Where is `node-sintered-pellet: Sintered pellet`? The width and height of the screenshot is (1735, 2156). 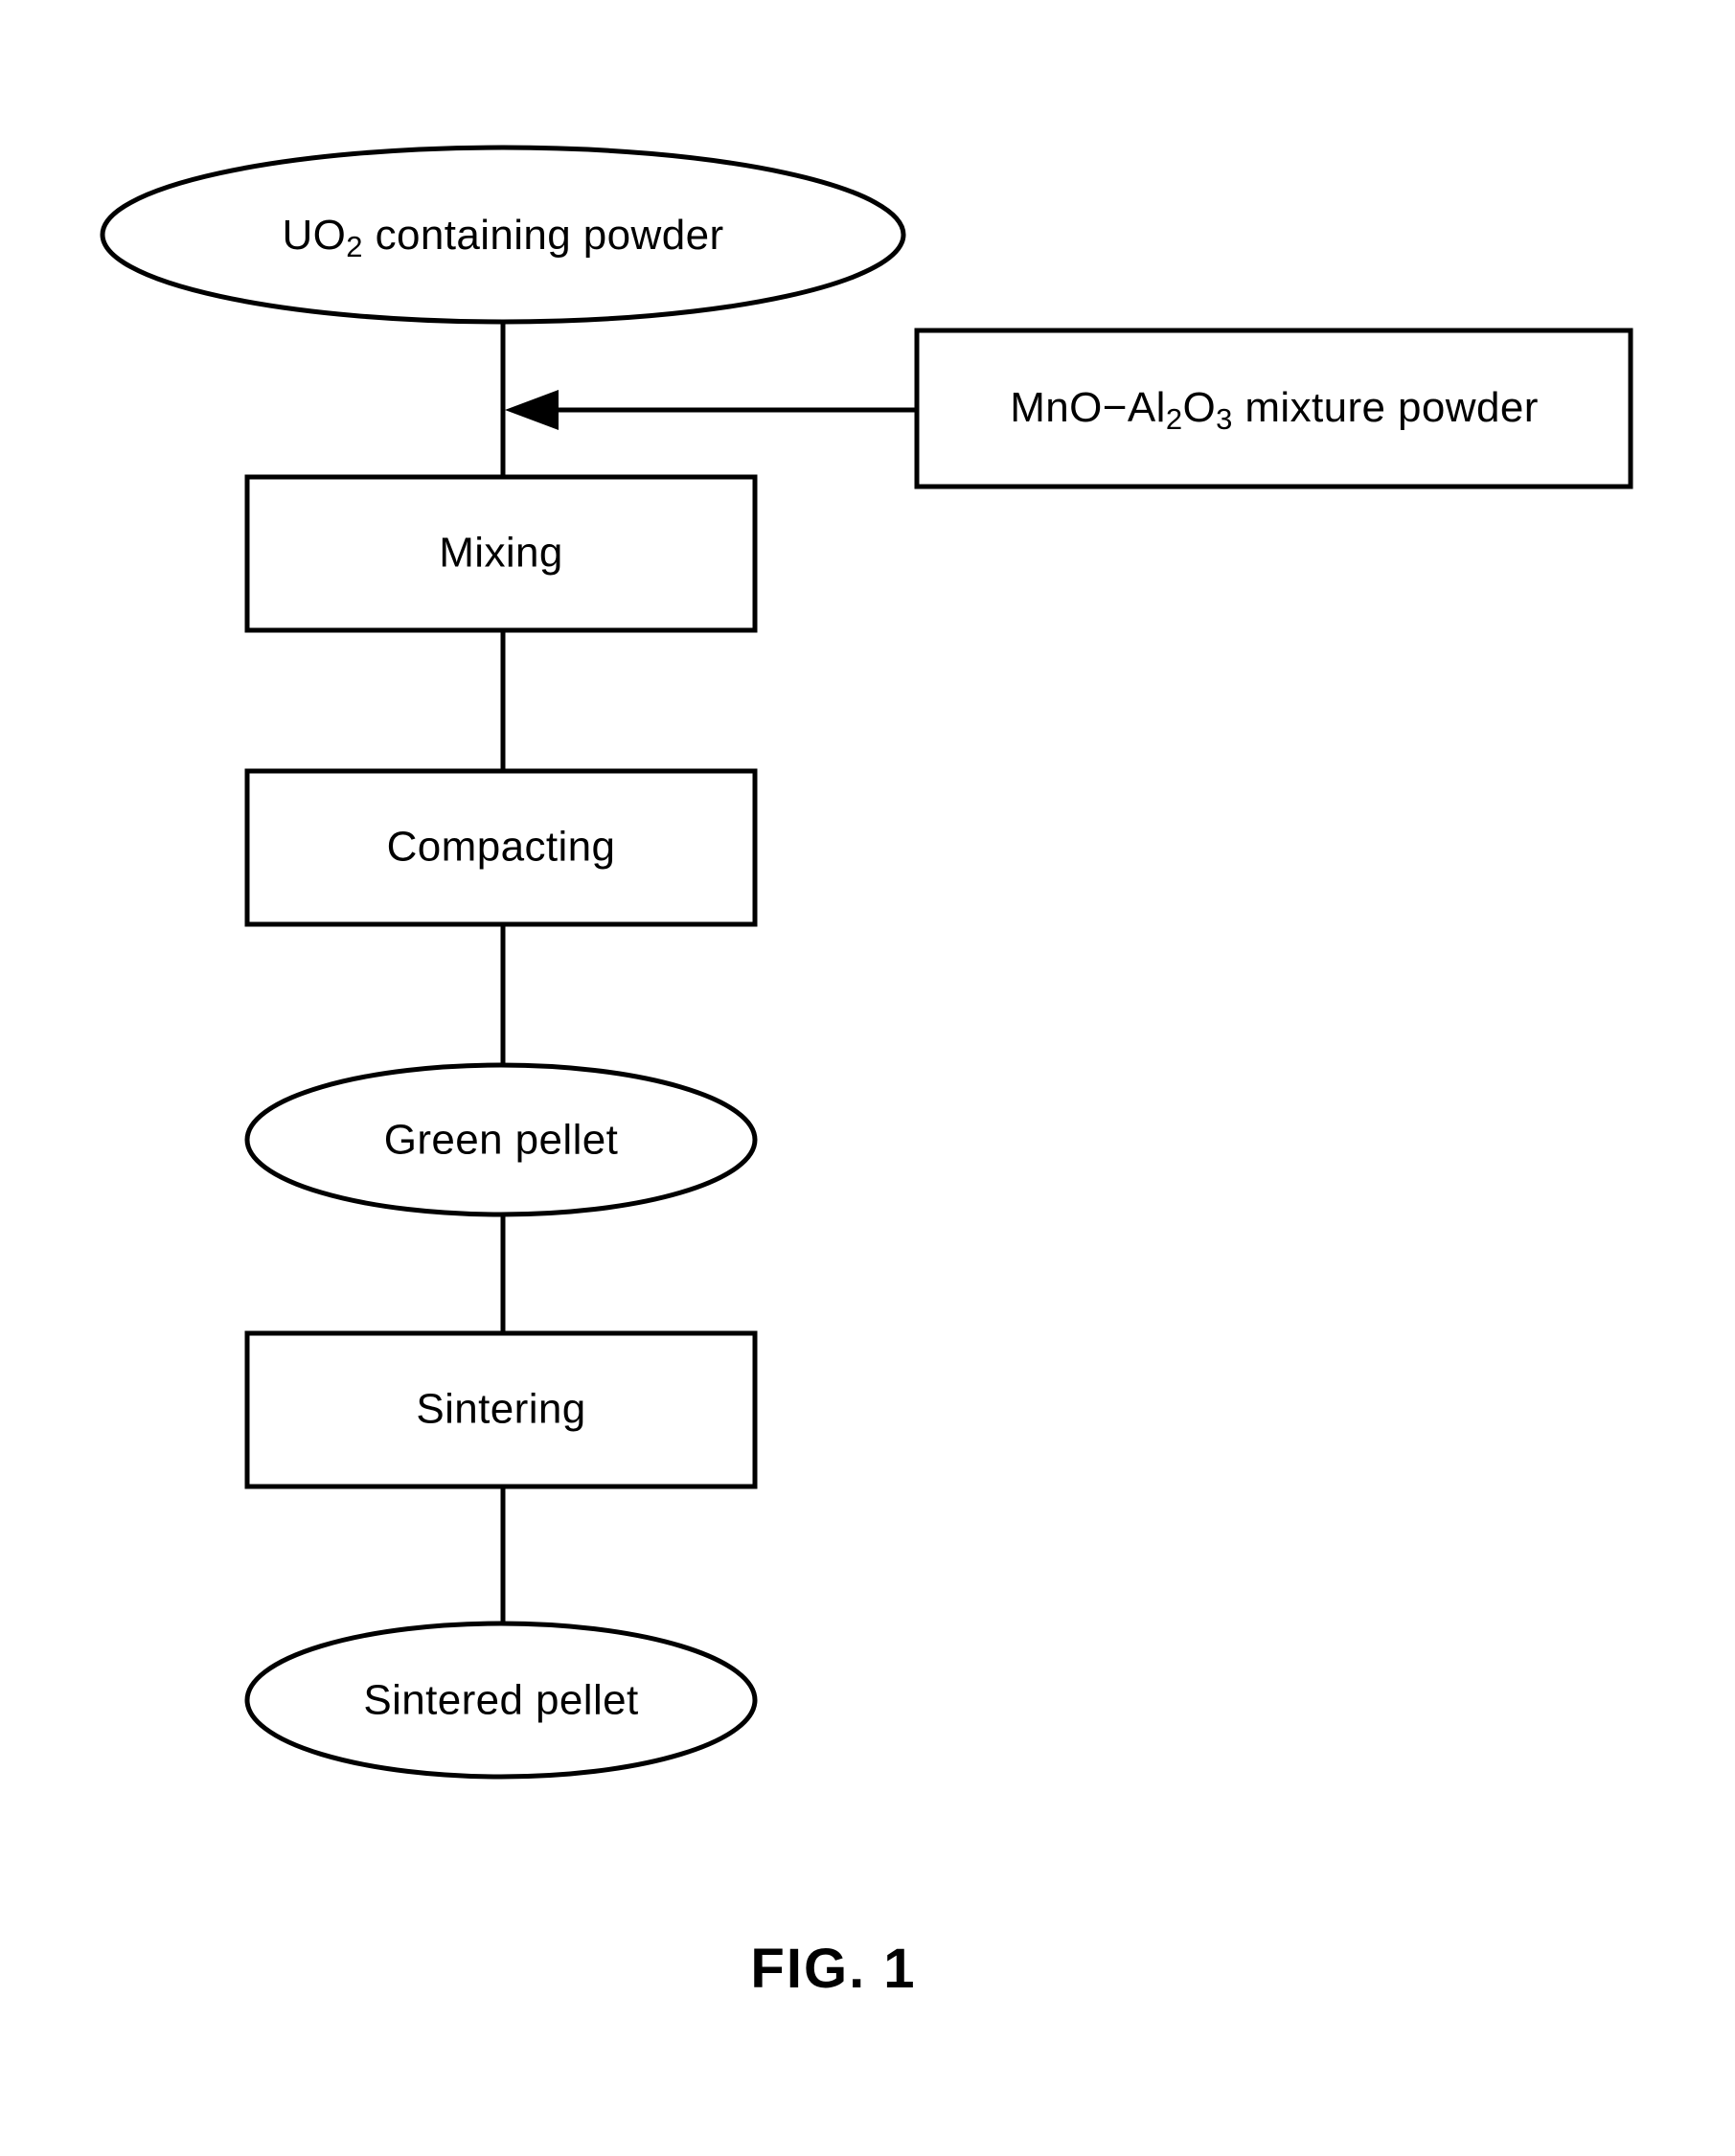 node-sintered-pellet: Sintered pellet is located at coordinates (501, 1700).